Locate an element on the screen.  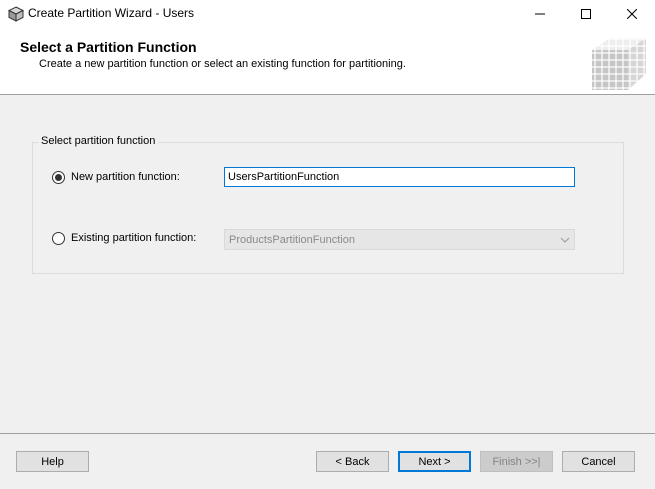
existing-function-dropdown: ProductsPartitionFunction is located at coordinates (399, 239).